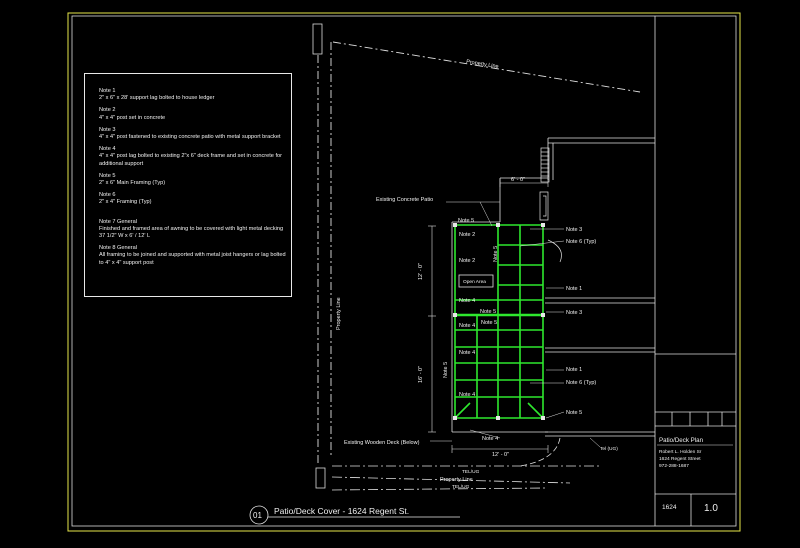 The image size is (800, 548). I want to click on caption-number: 01, so click(257, 515).